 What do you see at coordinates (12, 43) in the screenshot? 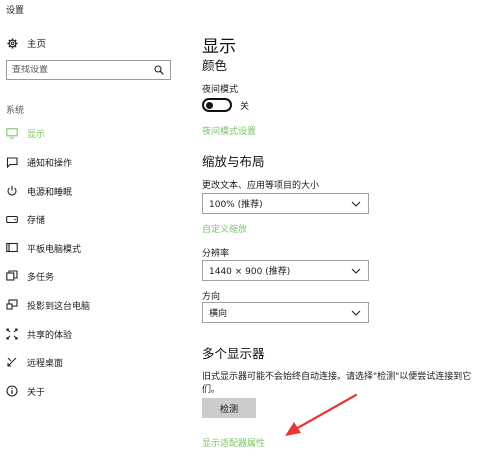
I see `gear-icon` at bounding box center [12, 43].